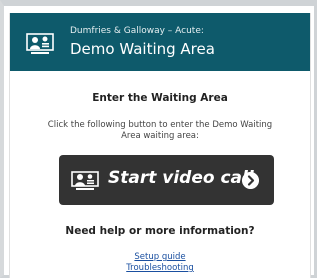  I want to click on troubleshooting-link: Troubleshooting, so click(160, 268).